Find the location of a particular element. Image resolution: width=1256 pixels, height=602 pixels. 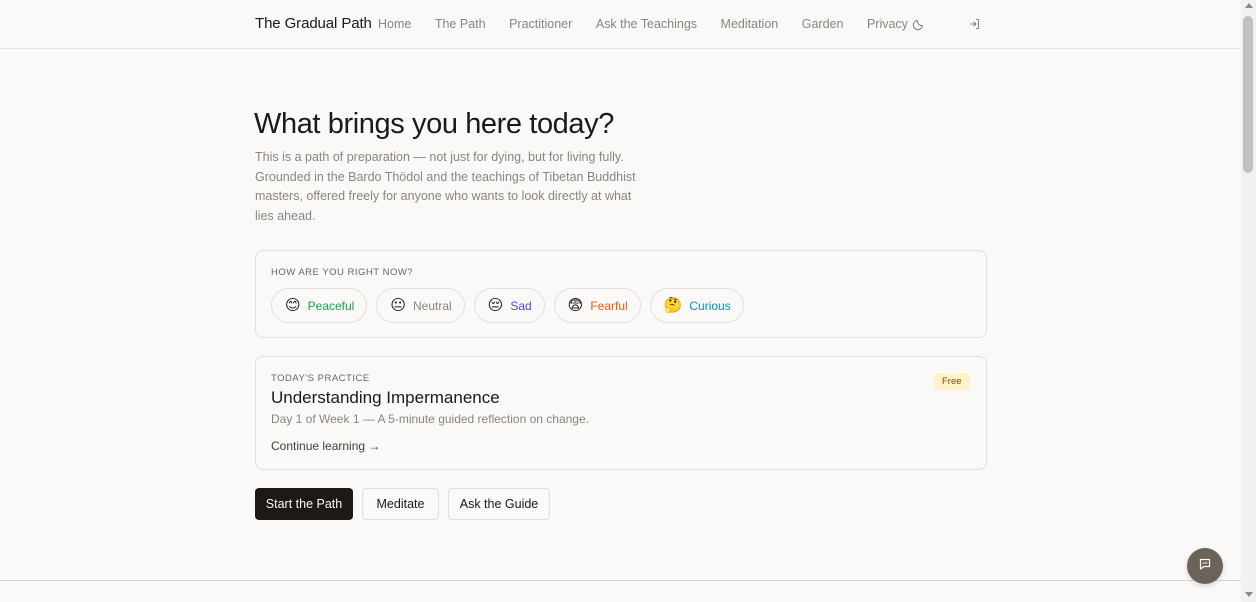

nav-privacy: Privacy is located at coordinates (887, 24).